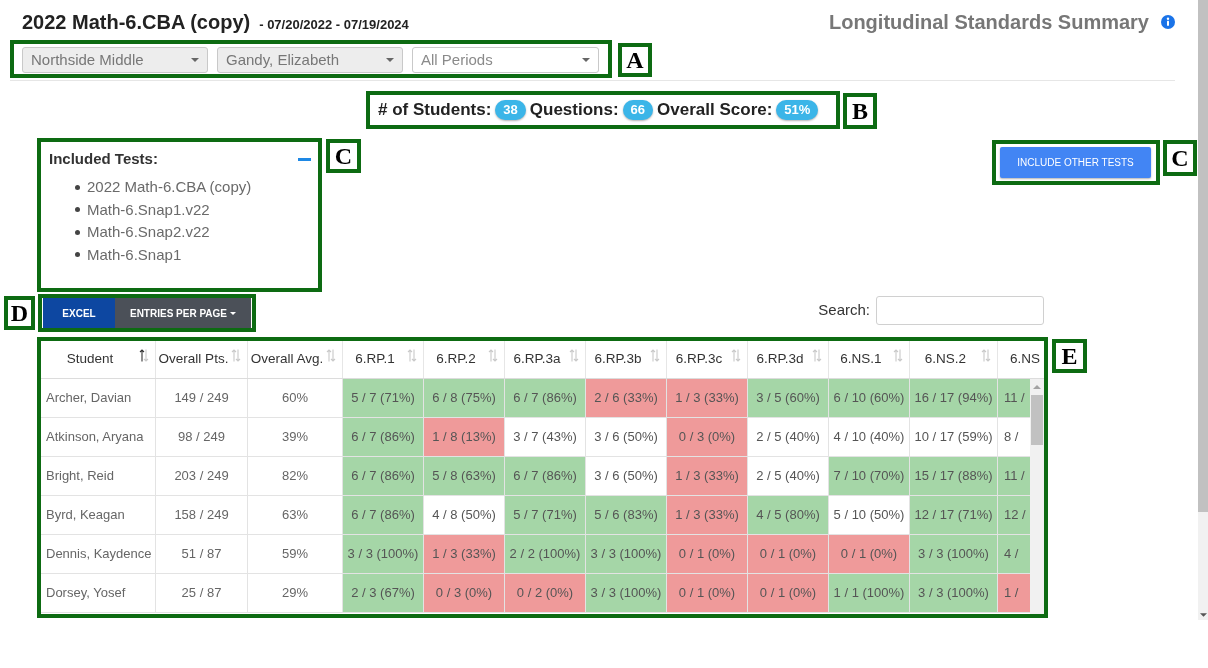 This screenshot has width=1208, height=668. What do you see at coordinates (334, 24) in the screenshot?
I see `date-range: - 07/20/2022 - 07/19/2024` at bounding box center [334, 24].